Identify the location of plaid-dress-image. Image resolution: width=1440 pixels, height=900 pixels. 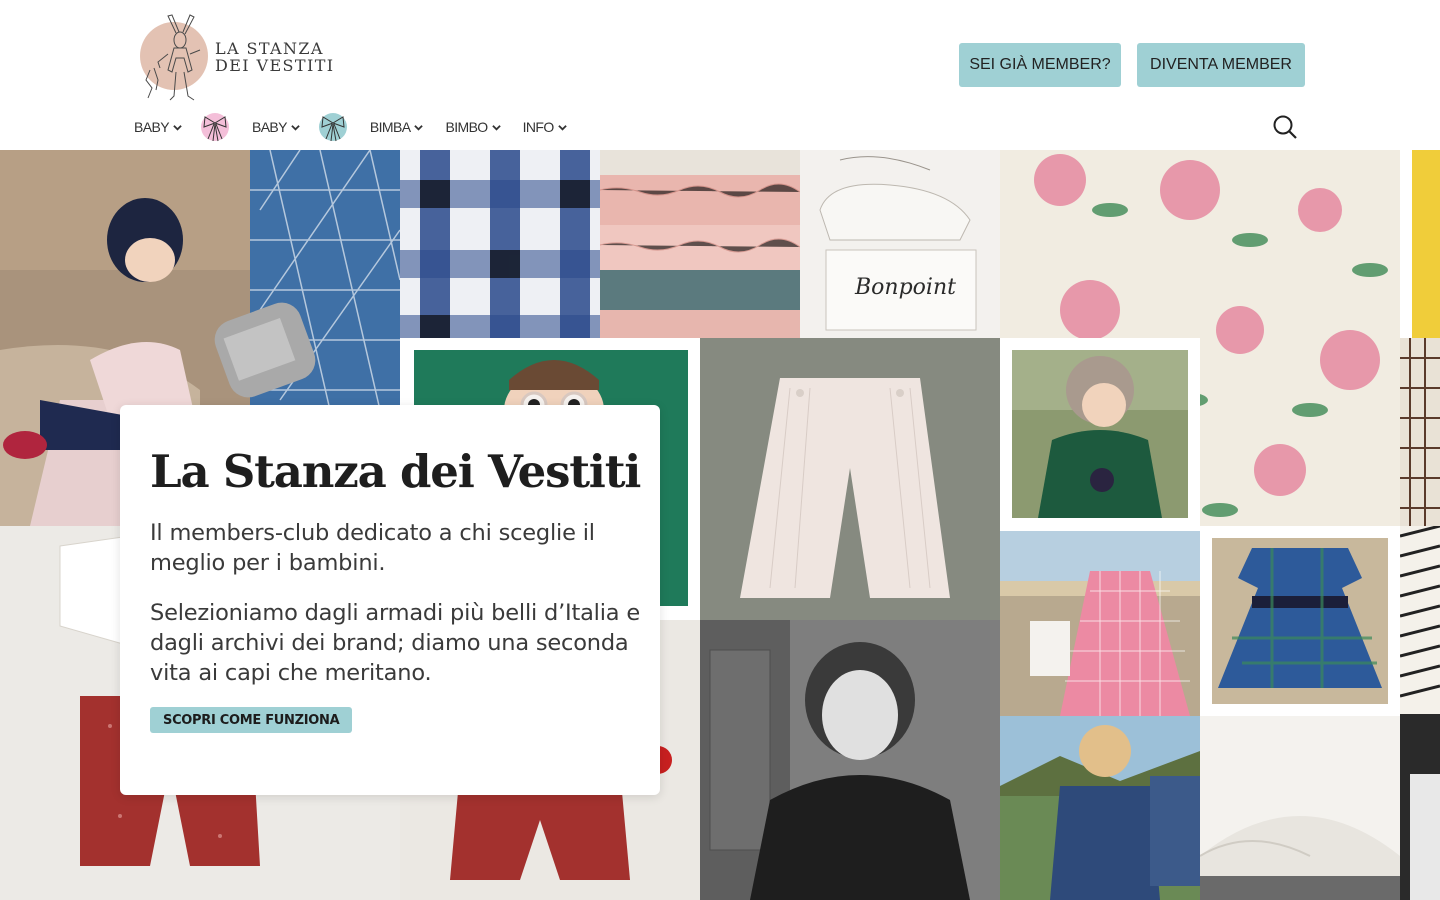
(1300, 621).